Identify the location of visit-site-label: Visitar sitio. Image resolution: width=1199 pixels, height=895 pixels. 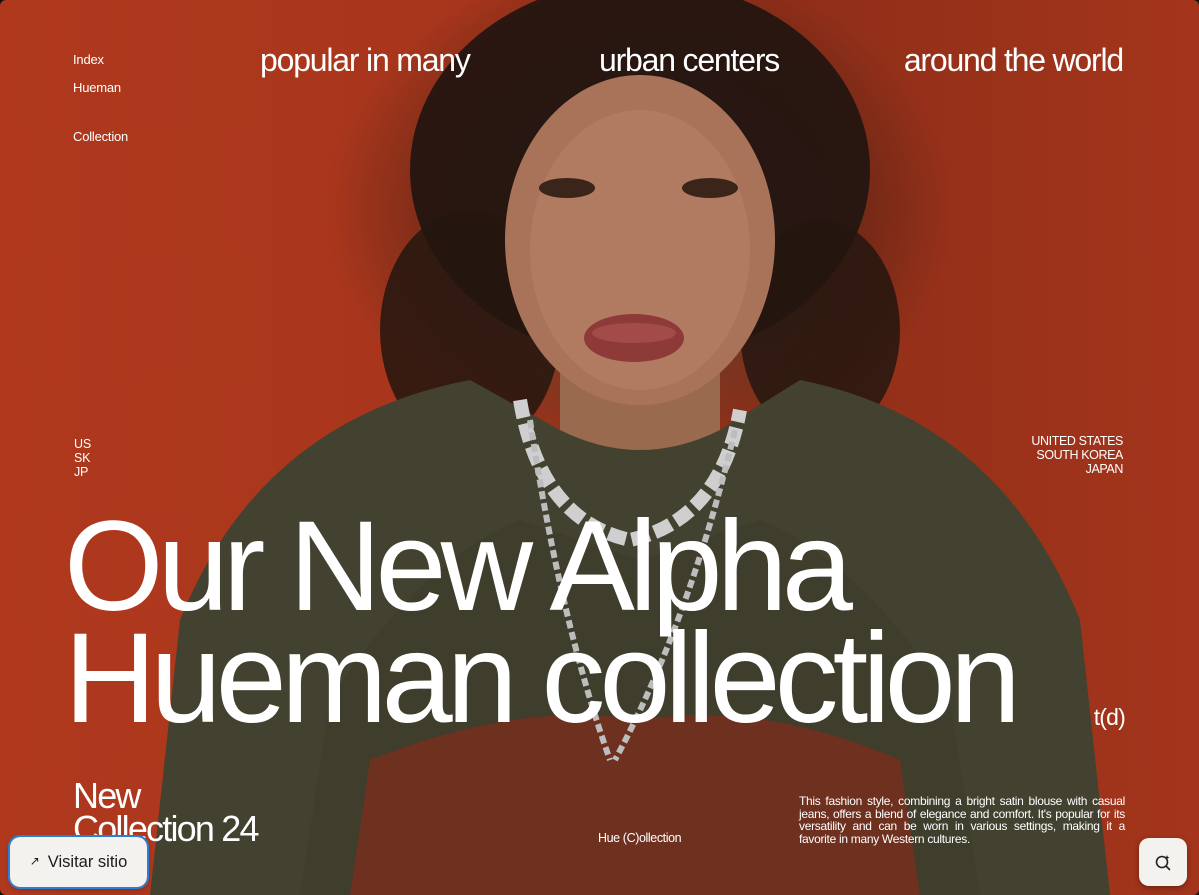
(87, 861).